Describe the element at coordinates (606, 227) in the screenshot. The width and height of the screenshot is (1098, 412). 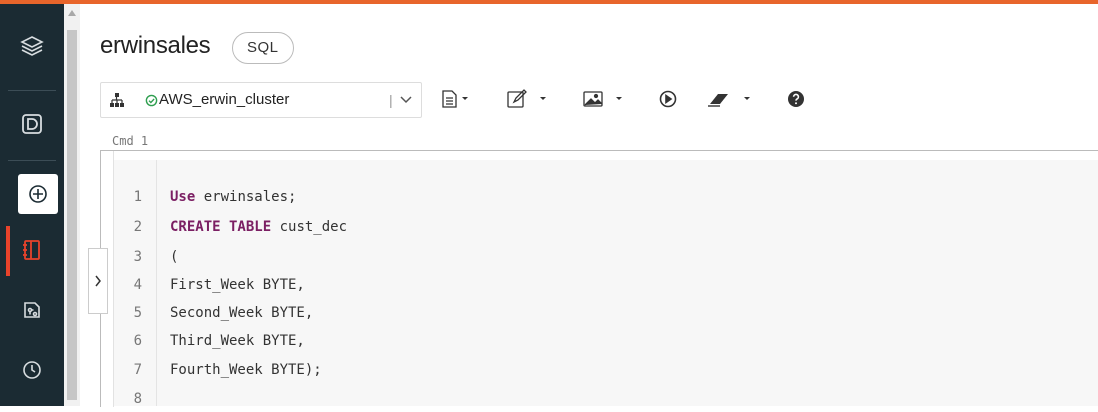
I see `code-line: 2 CREATE TABLE cust_dec` at that location.